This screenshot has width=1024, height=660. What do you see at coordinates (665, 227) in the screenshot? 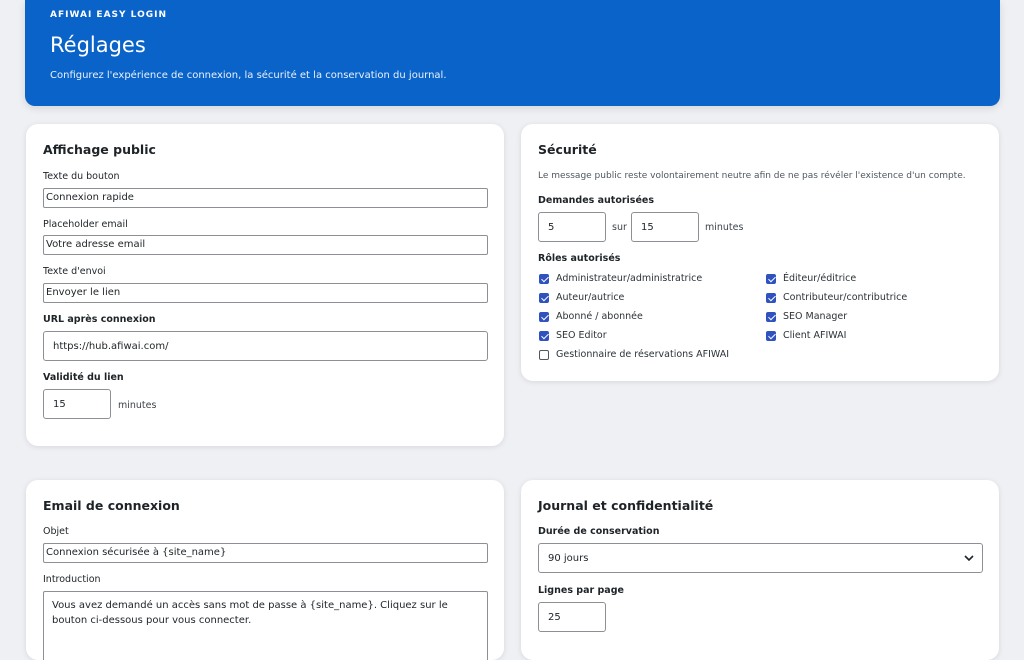
I see `rate-window-field: 15` at bounding box center [665, 227].